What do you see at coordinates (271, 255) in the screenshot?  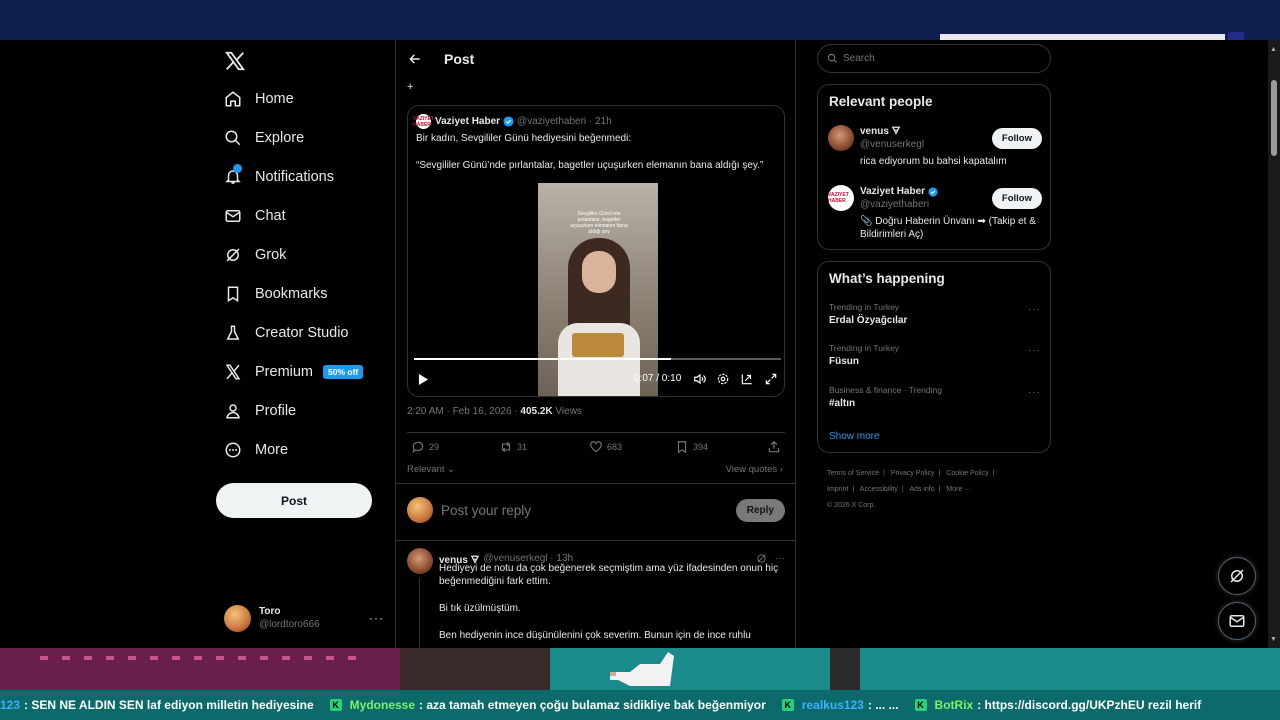 I see `nav-grok-label: Grok` at bounding box center [271, 255].